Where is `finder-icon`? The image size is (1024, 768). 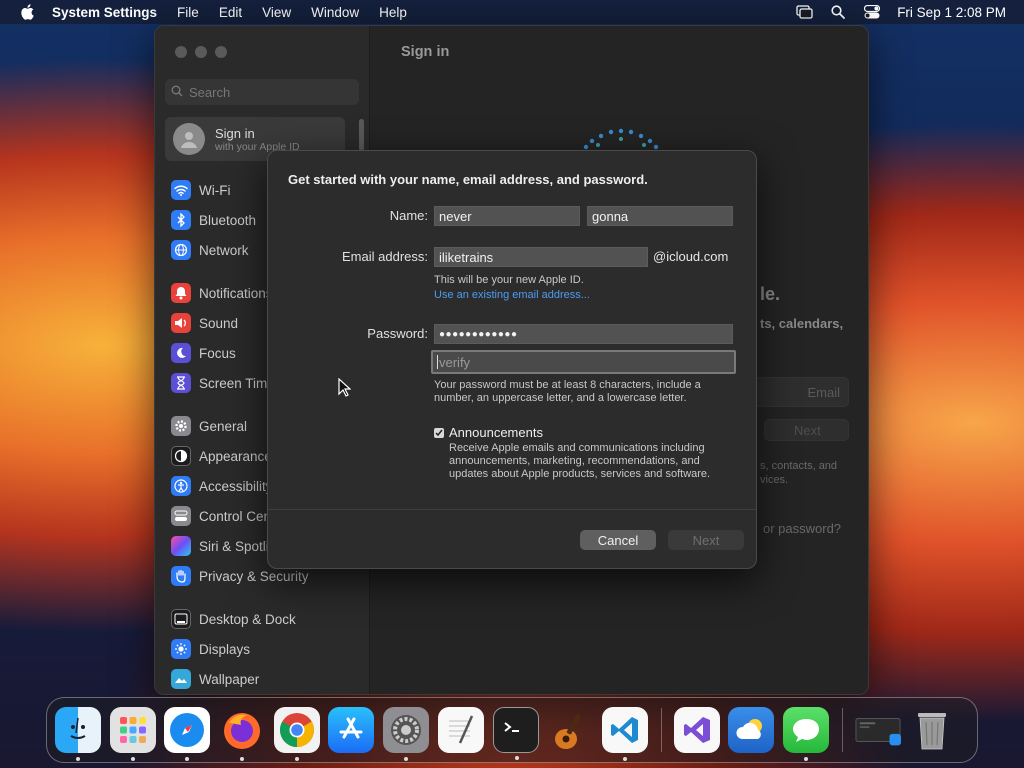
finder-icon is located at coordinates (78, 734).